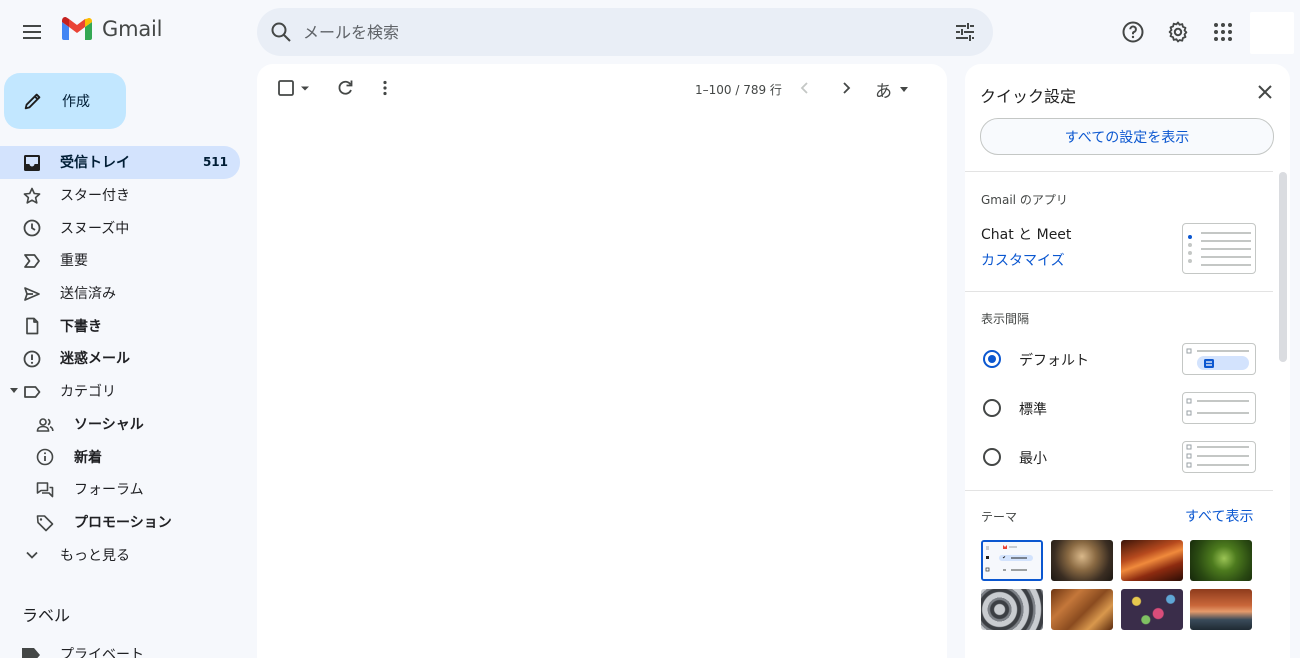  What do you see at coordinates (45, 522) in the screenshot?
I see `tag-icon` at bounding box center [45, 522].